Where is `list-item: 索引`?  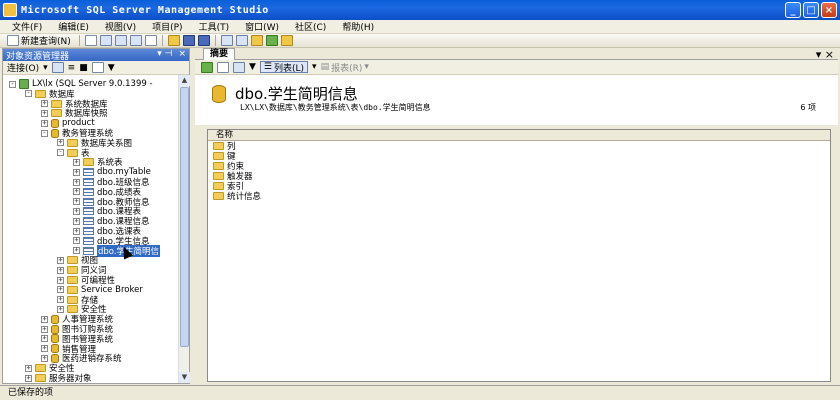
list-item: 索引 is located at coordinates (519, 186).